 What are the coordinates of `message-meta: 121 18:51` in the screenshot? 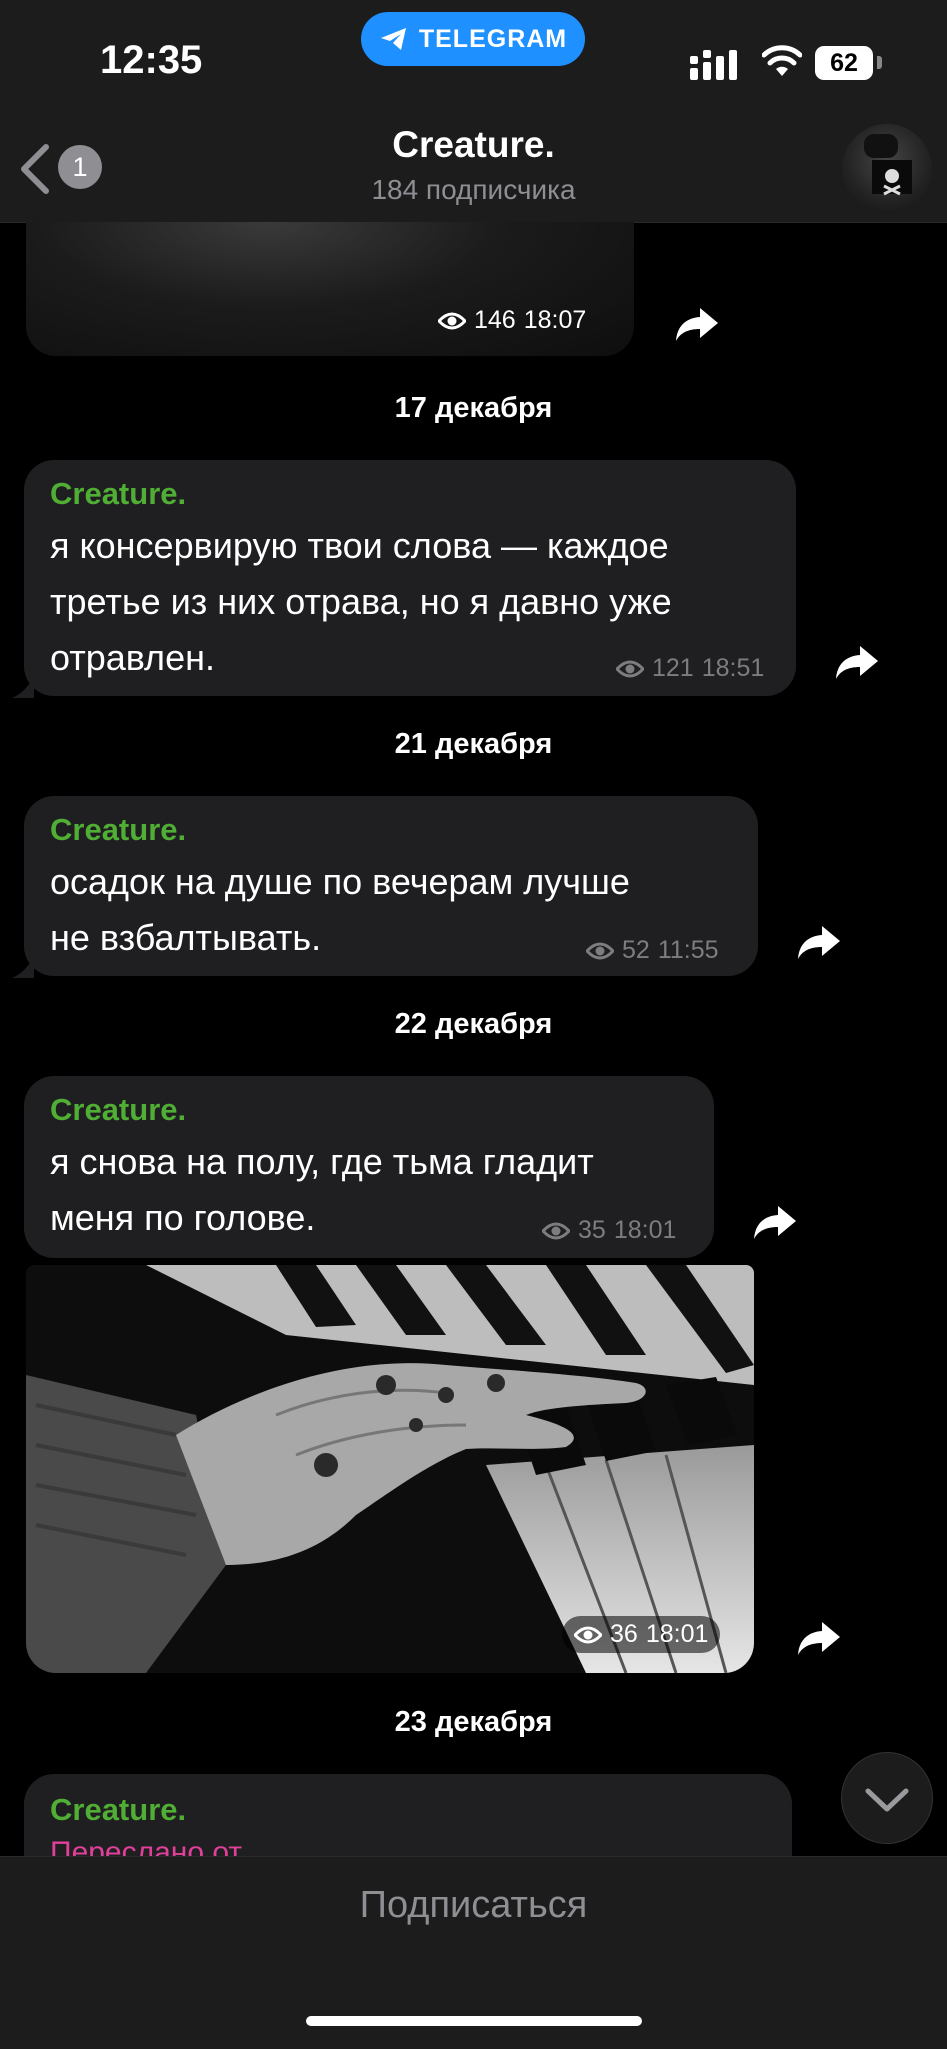 It's located at (690, 668).